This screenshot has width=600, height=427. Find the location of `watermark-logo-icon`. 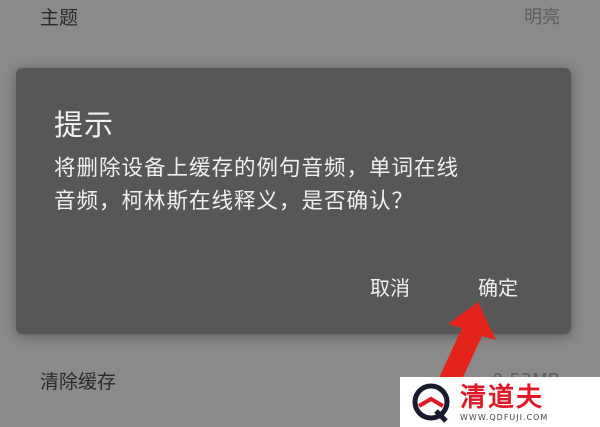

watermark-logo-icon is located at coordinates (431, 403).